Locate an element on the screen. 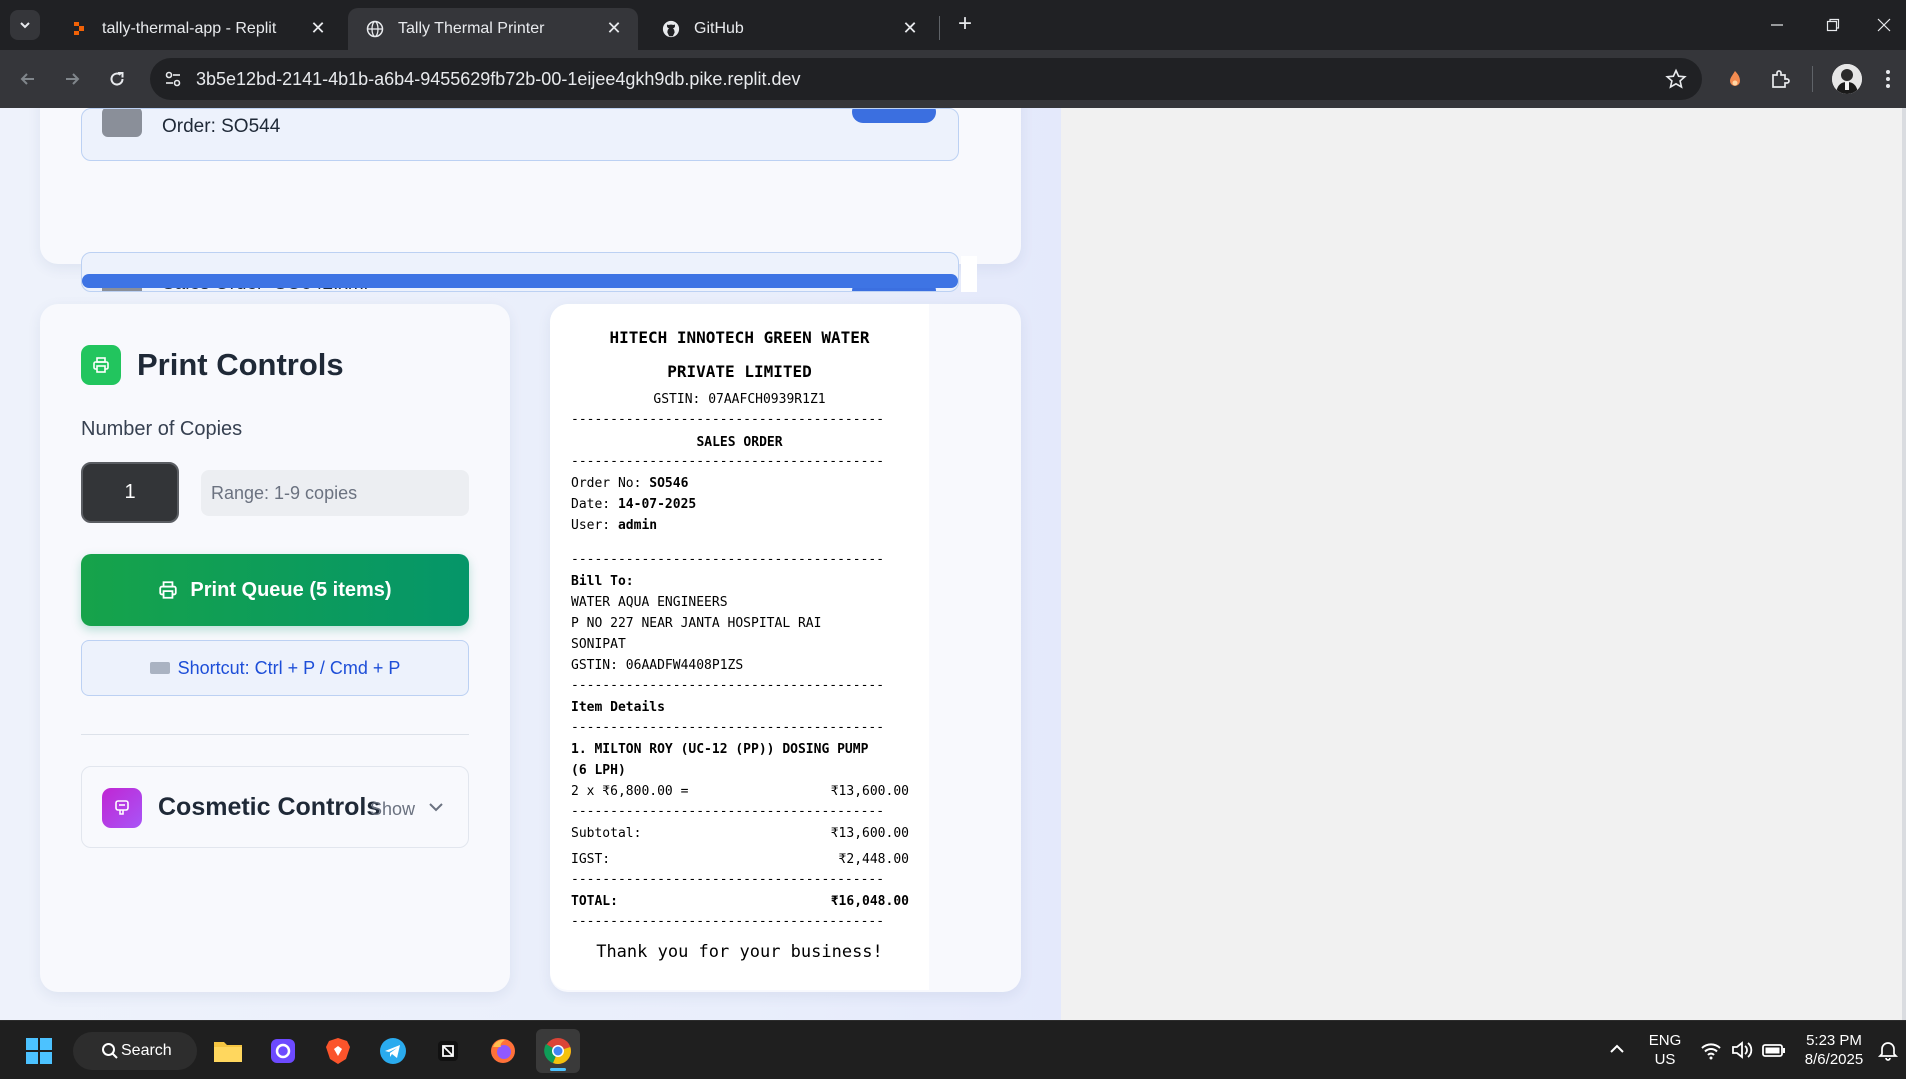  file-action-button is located at coordinates (894, 116).